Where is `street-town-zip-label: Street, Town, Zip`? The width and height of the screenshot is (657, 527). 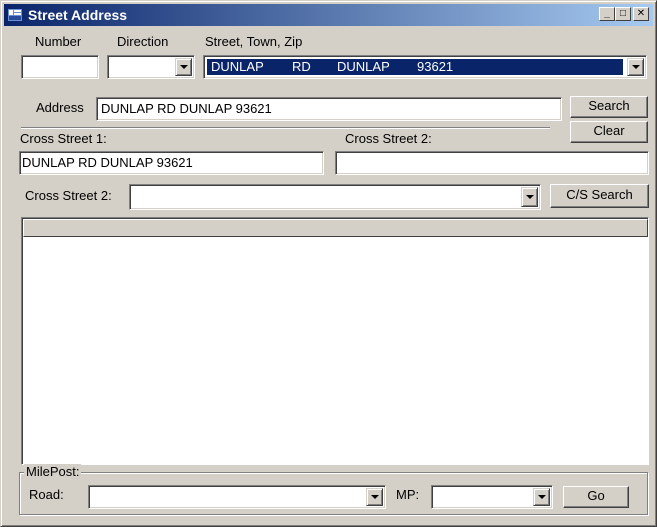 street-town-zip-label: Street, Town, Zip is located at coordinates (254, 41).